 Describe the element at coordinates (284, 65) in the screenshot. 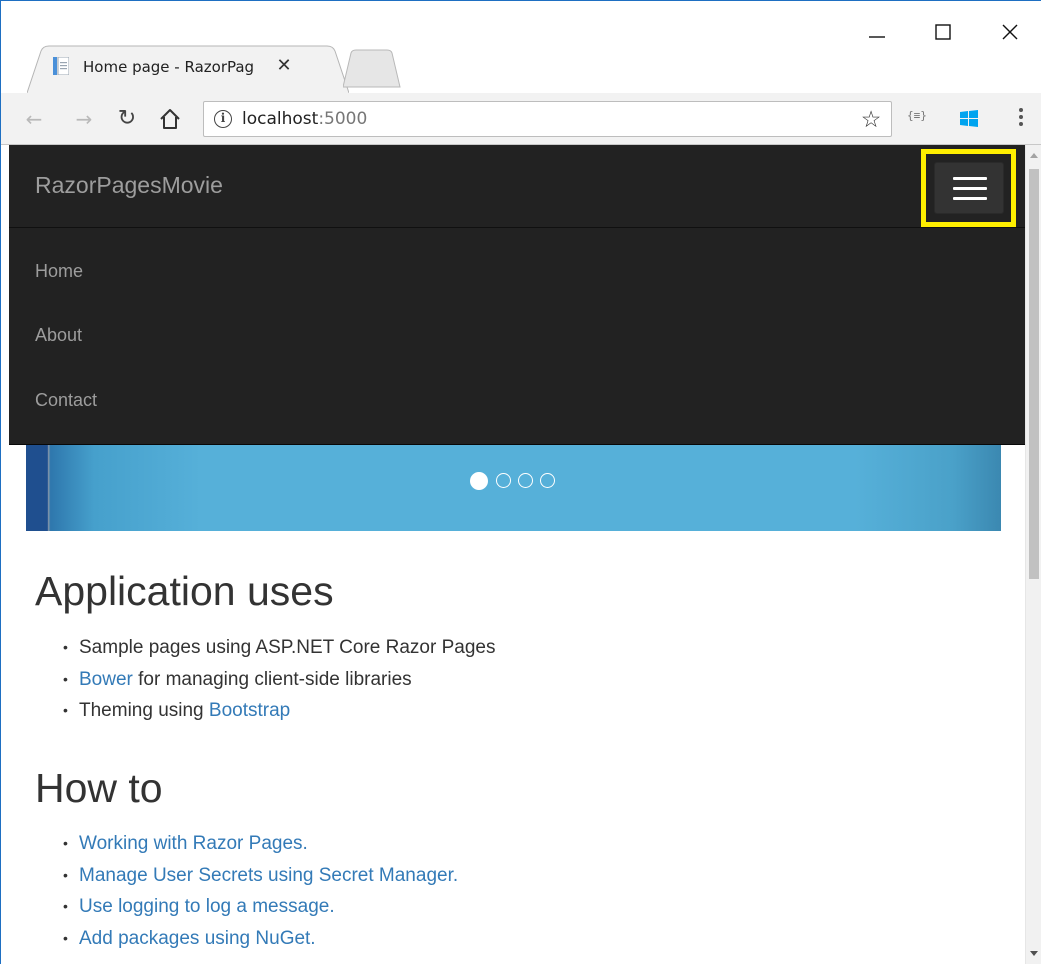

I see `close-icon: ✕` at that location.